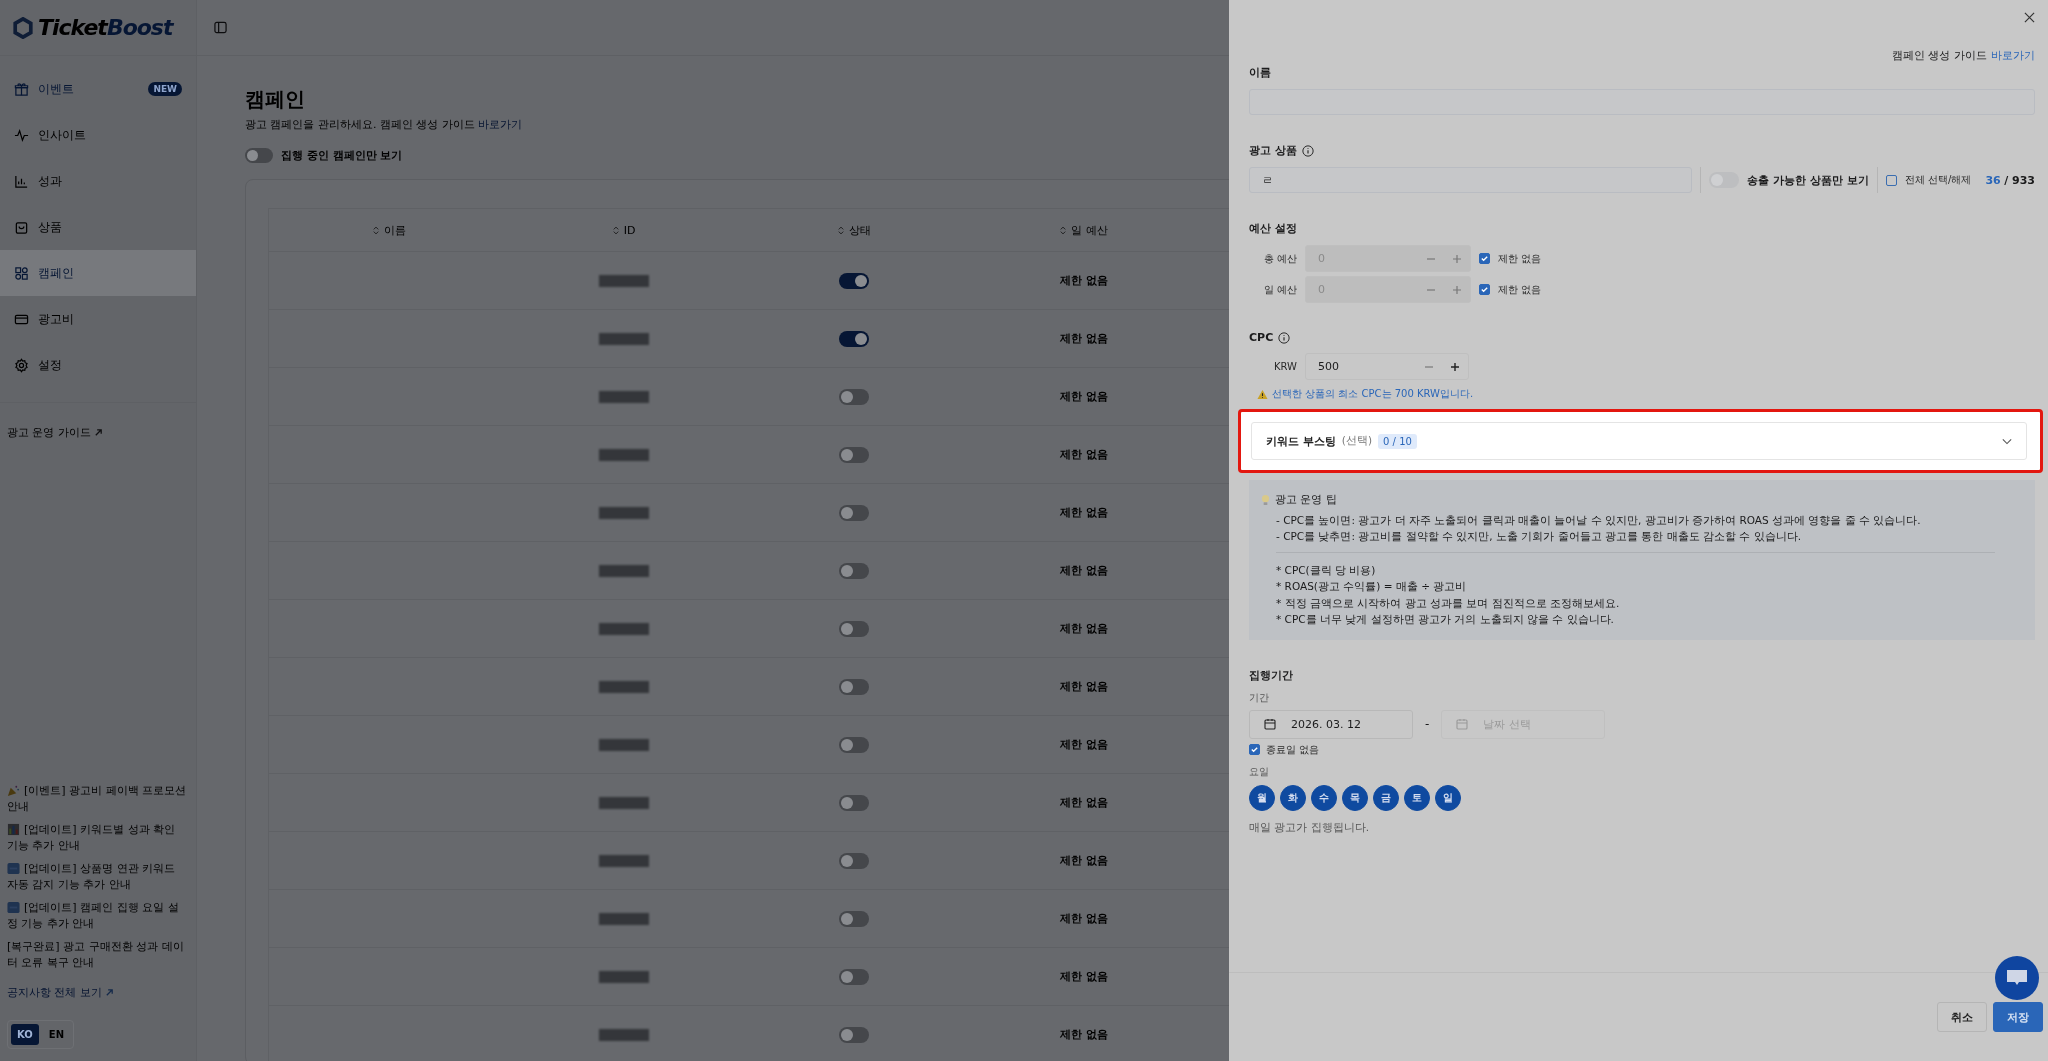  What do you see at coordinates (98, 89) in the screenshot?
I see `nav-item: 이벤트 NEW` at bounding box center [98, 89].